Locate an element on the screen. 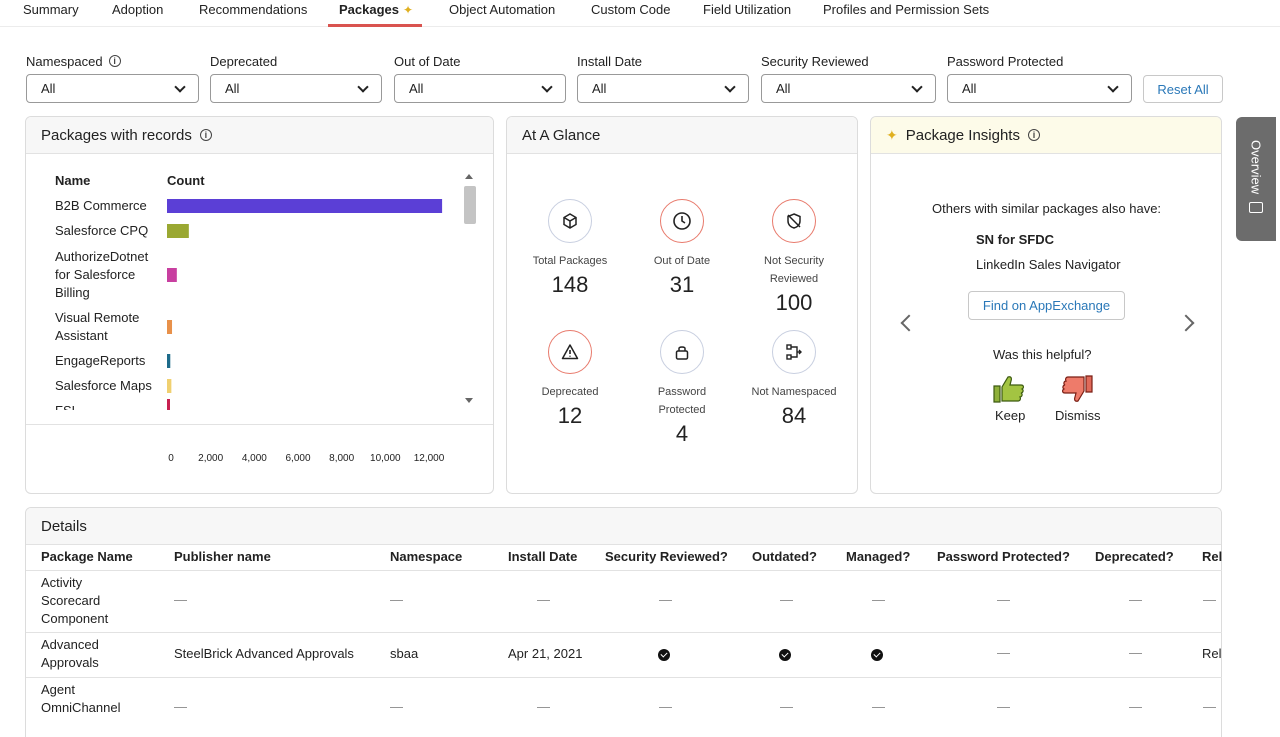  glance-deprecated: Deprecated 12 is located at coordinates (570, 379).